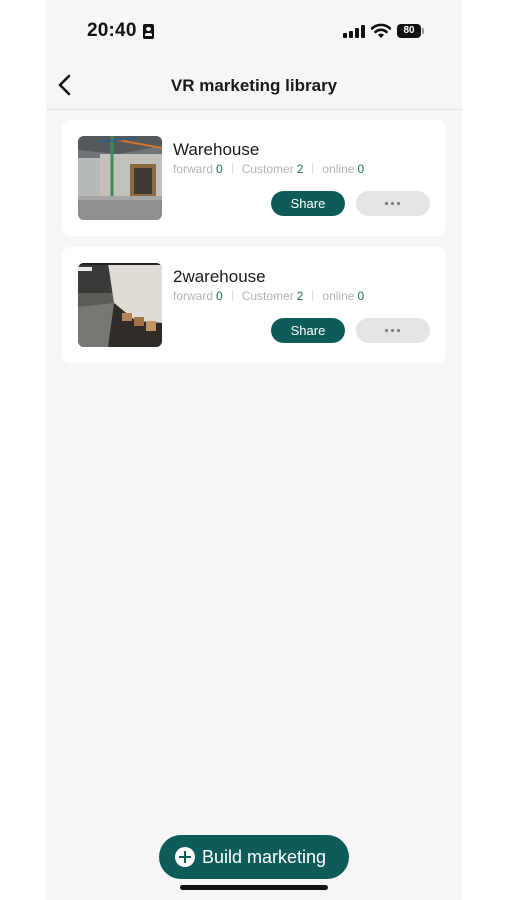 The image size is (507, 900). I want to click on build-marketing-label: Build marketing, so click(264, 857).